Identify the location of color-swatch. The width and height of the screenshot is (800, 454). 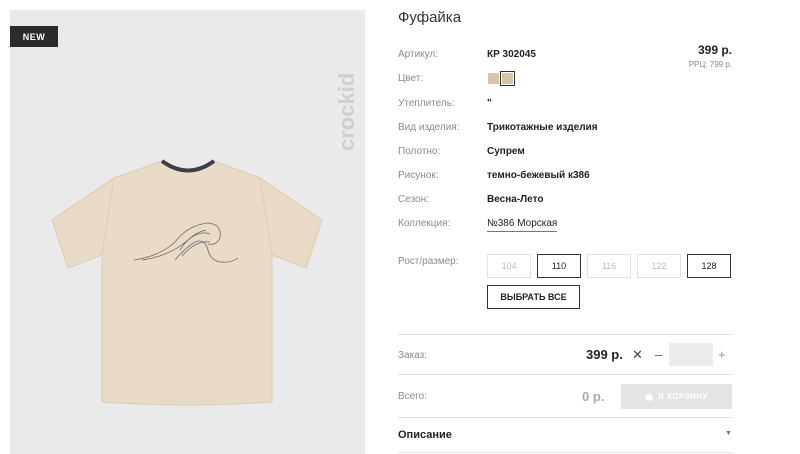
(493, 78).